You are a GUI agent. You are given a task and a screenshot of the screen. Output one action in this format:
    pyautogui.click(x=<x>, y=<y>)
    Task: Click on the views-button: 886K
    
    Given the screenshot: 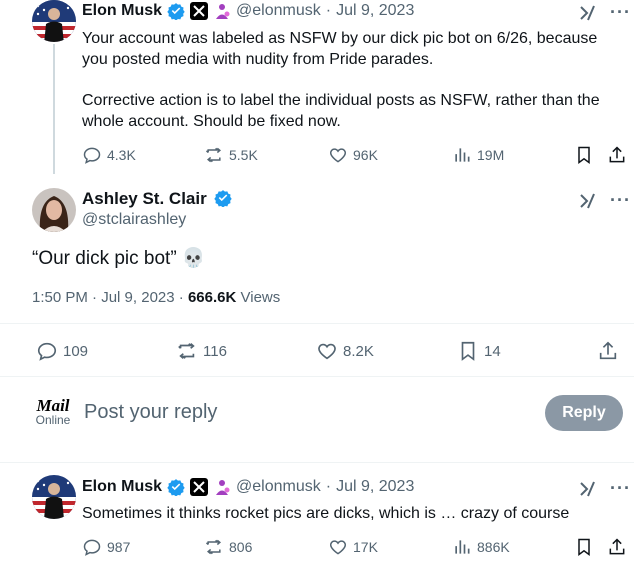 What is the action you would take?
    pyautogui.click(x=481, y=547)
    